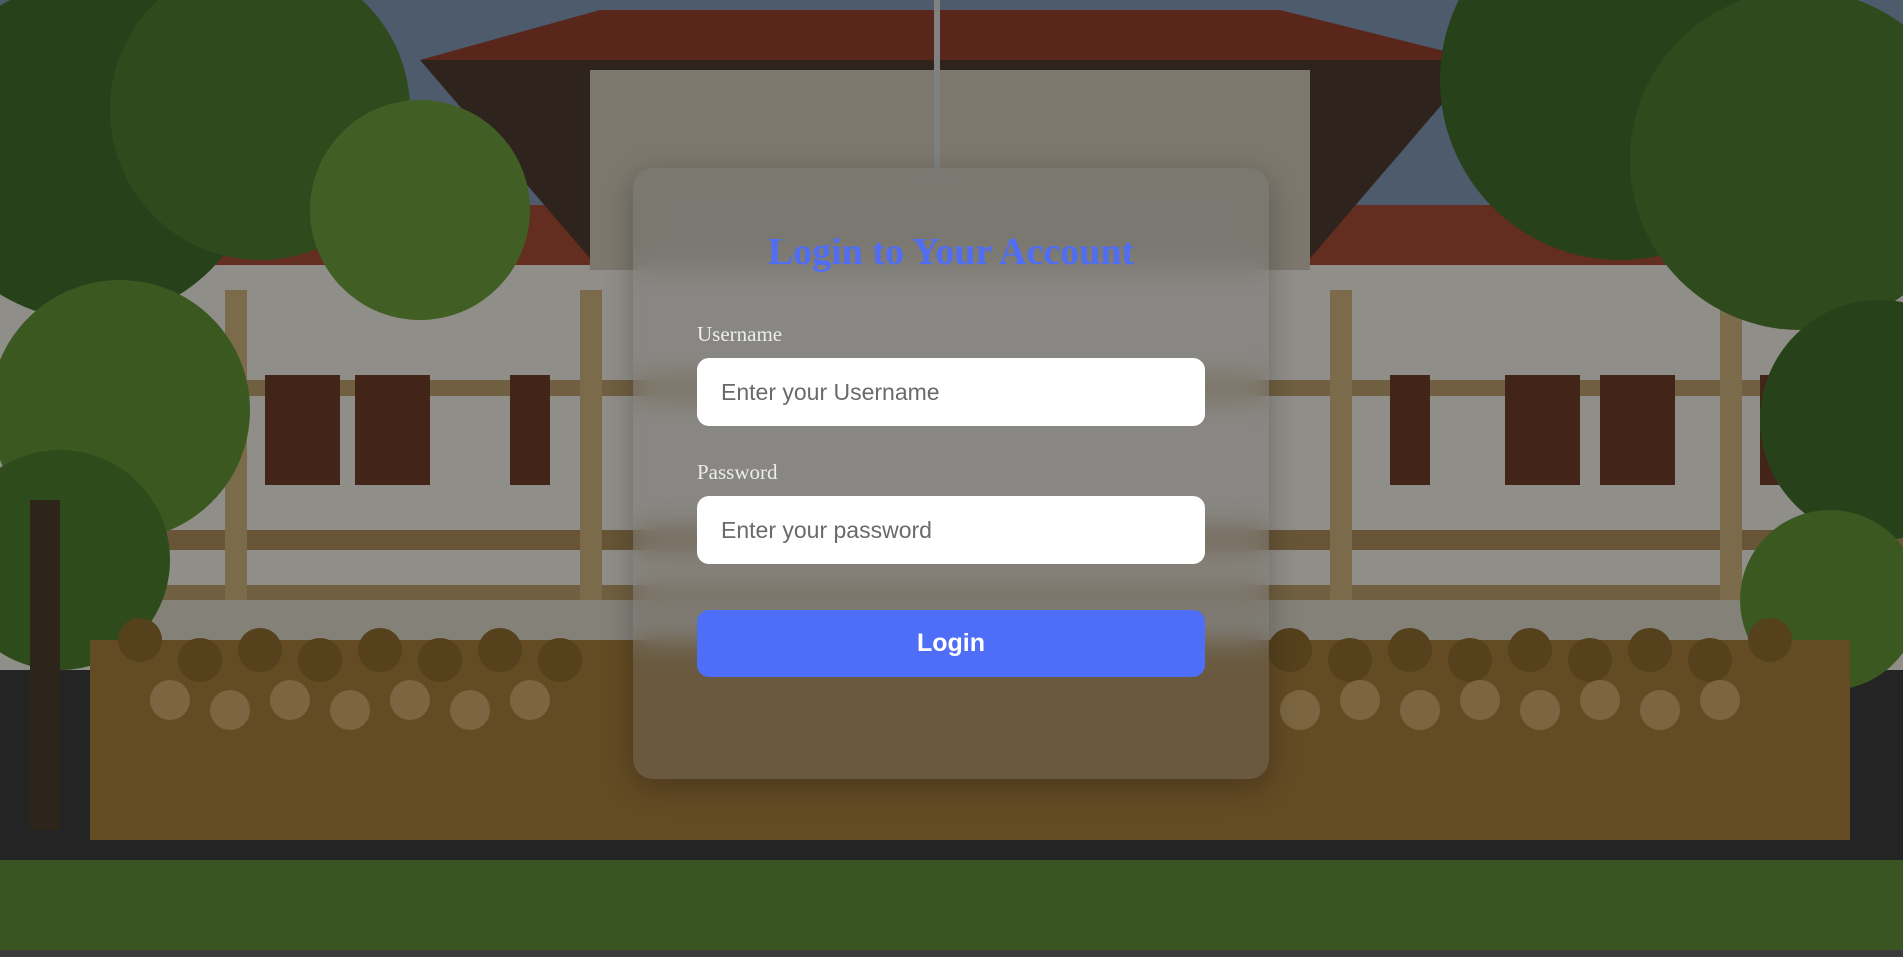 The height and width of the screenshot is (957, 1903). Describe the element at coordinates (951, 530) in the screenshot. I see `password-input` at that location.